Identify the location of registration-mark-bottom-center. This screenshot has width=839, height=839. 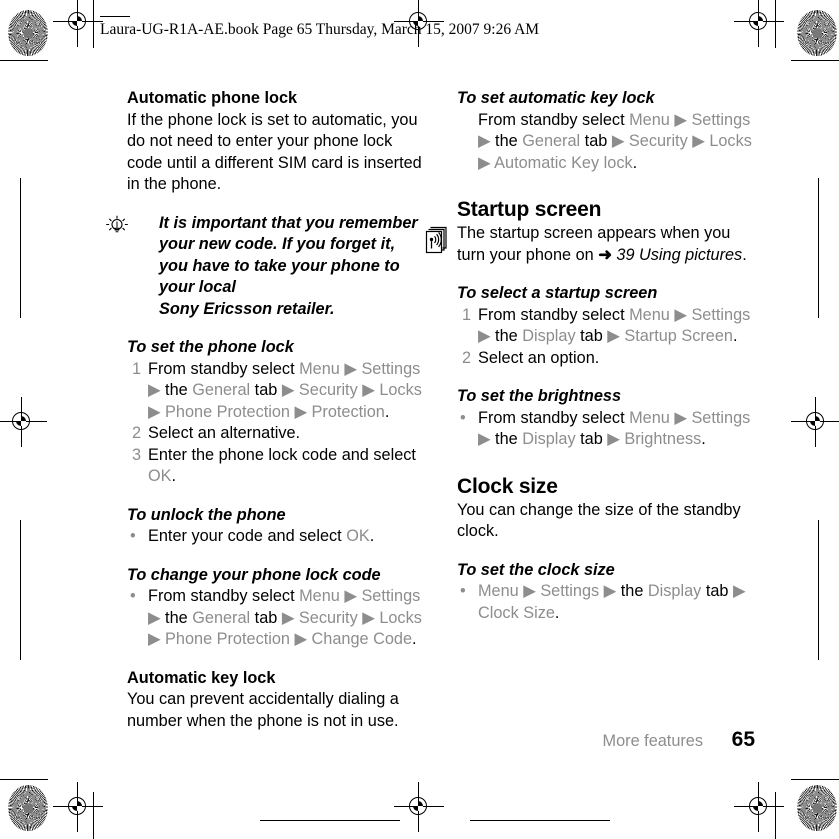
(419, 807).